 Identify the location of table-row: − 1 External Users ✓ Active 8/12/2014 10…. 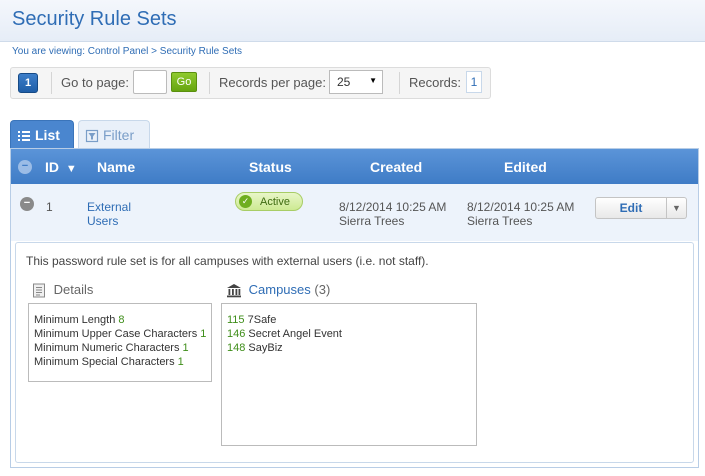
(354, 212).